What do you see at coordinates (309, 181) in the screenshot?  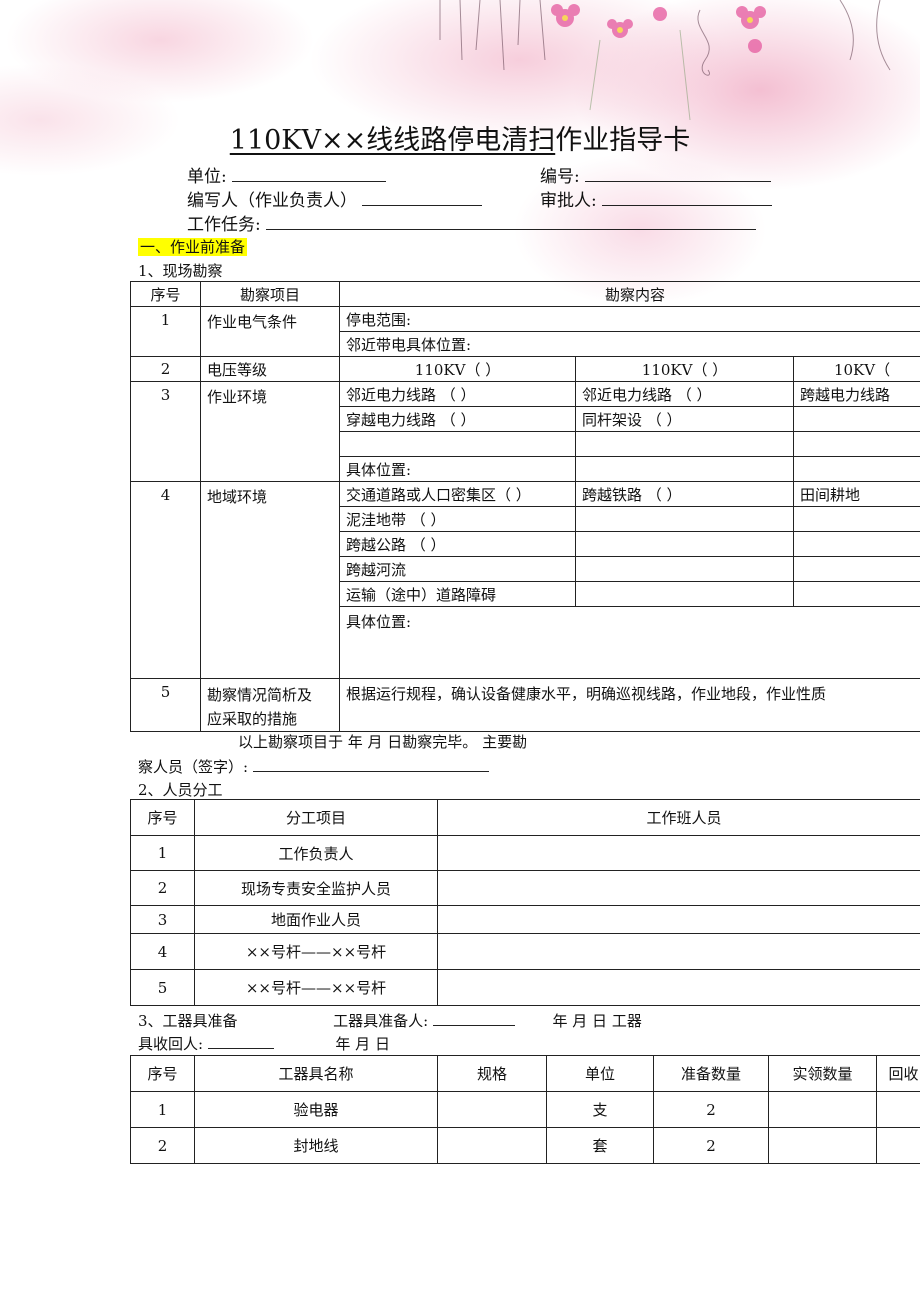 I see `unit-field` at bounding box center [309, 181].